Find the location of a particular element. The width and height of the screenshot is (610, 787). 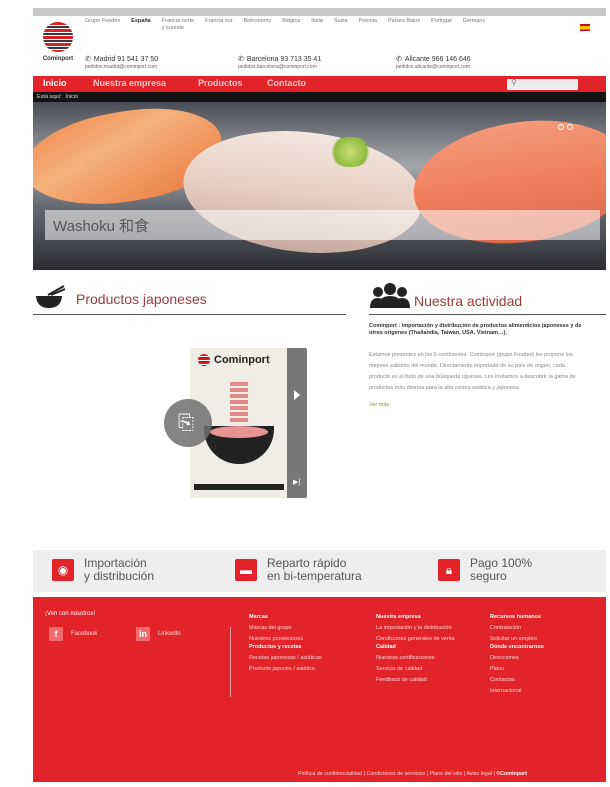

hero-caption: Washoku 和食 is located at coordinates (322, 225).